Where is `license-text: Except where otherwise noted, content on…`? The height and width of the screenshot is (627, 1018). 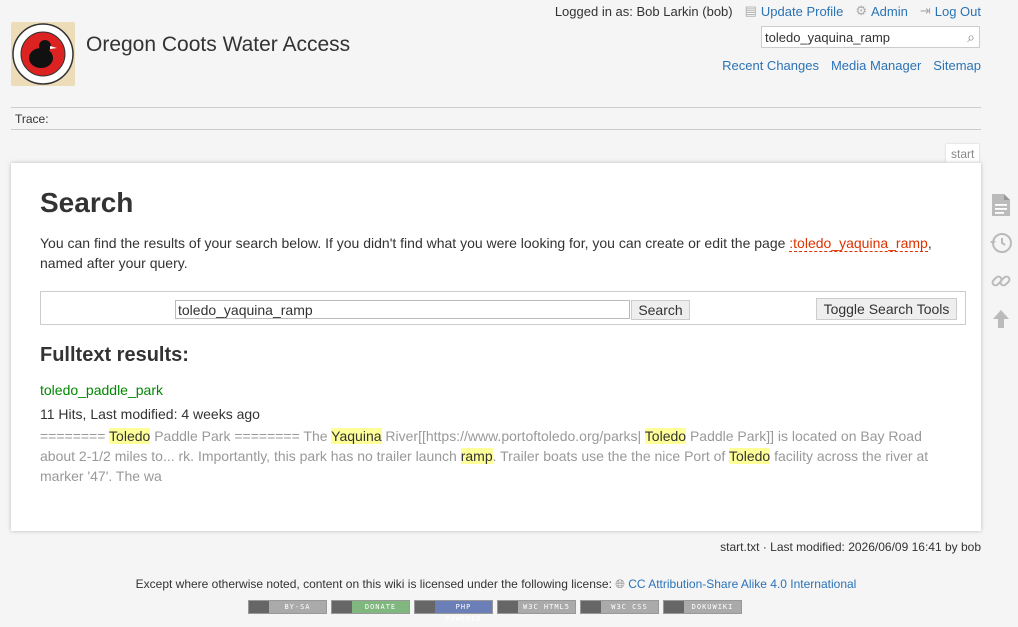 license-text: Except where otherwise noted, content on… is located at coordinates (373, 584).